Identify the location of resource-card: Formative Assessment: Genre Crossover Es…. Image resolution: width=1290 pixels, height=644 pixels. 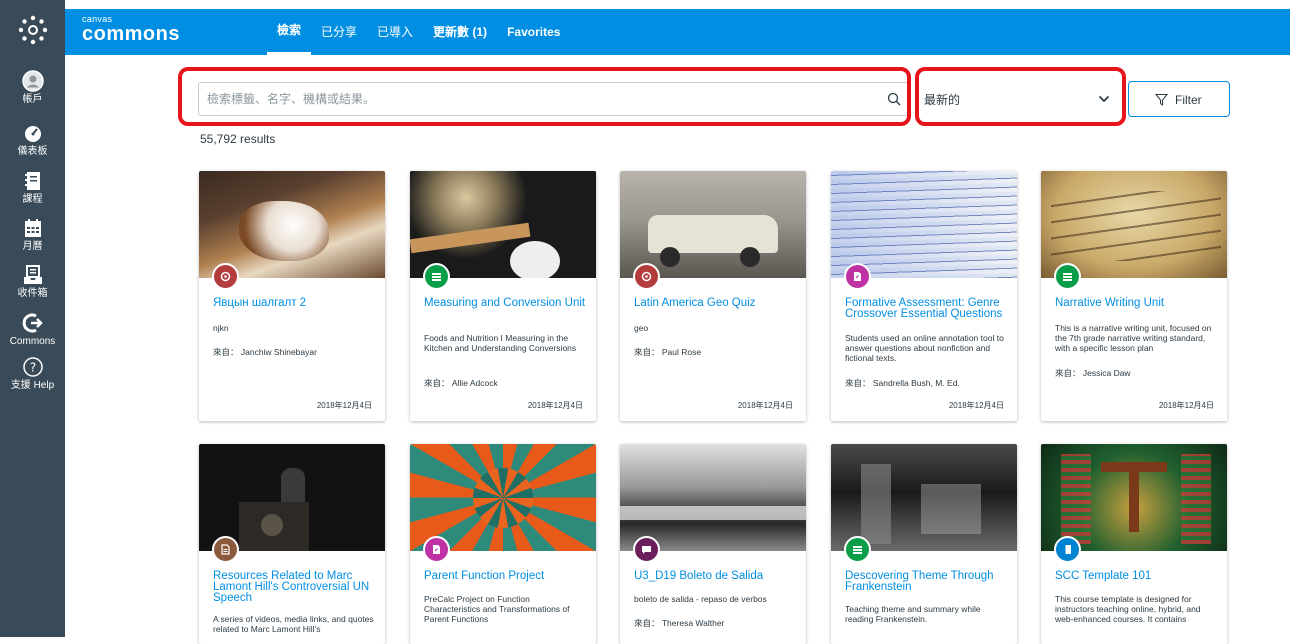
(924, 296).